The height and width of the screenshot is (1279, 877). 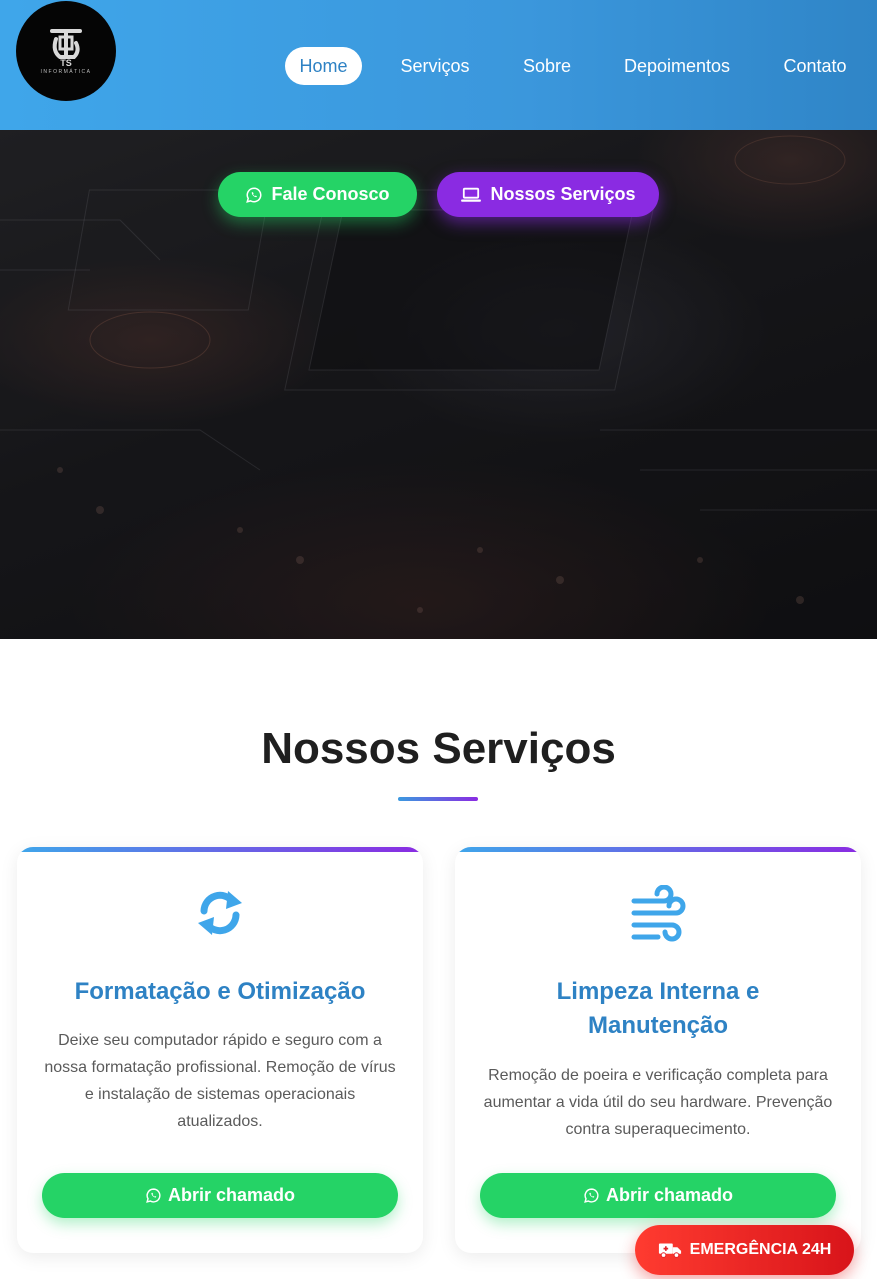 I want to click on nossos-servicos-label: Nossos Serviços, so click(x=563, y=194).